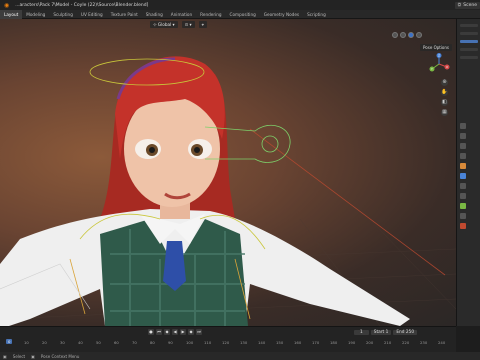 This screenshot has width=480, height=360. Describe the element at coordinates (463, 206) in the screenshot. I see `data-properties-icon` at that location.